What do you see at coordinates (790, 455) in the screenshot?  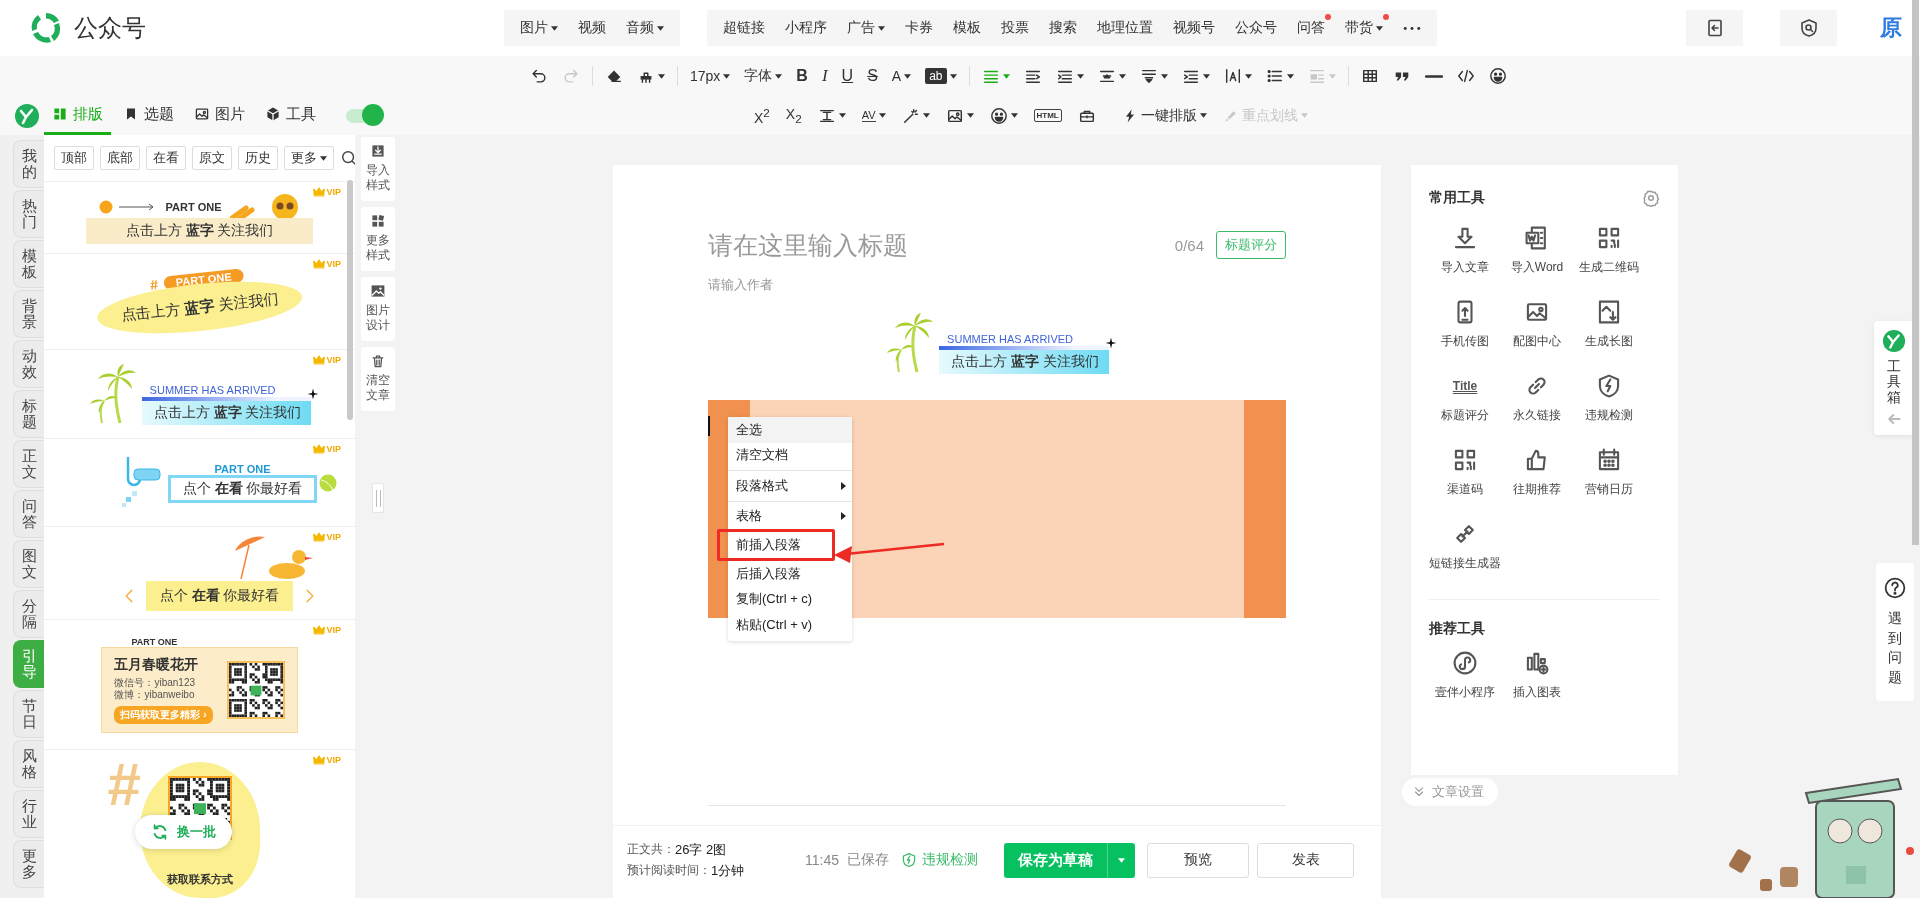 I see `menu-item: 清空文档` at bounding box center [790, 455].